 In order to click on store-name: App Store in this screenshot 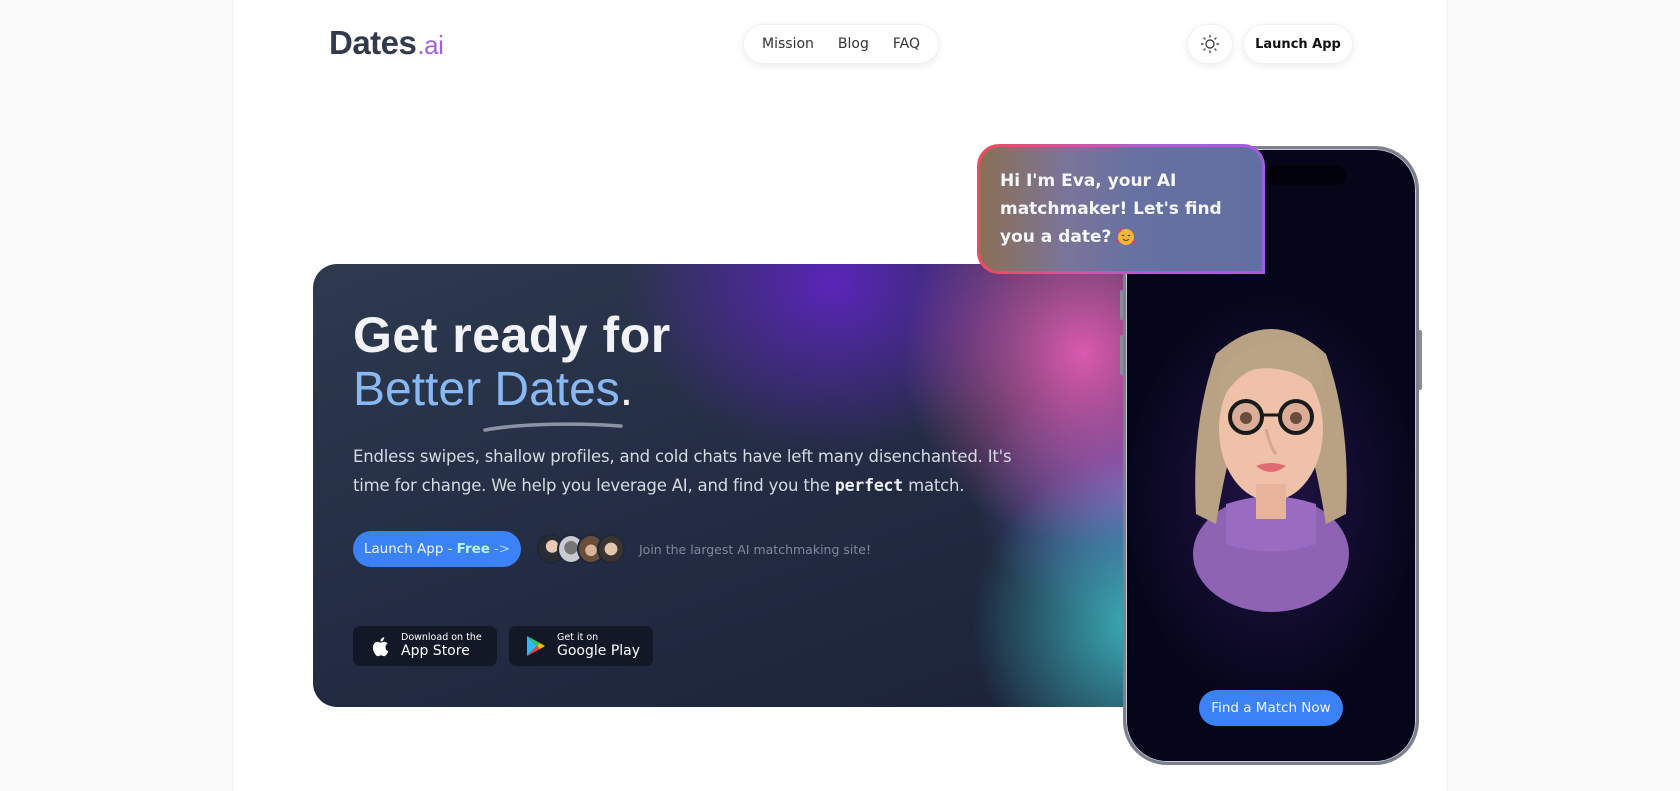, I will do `click(435, 651)`.